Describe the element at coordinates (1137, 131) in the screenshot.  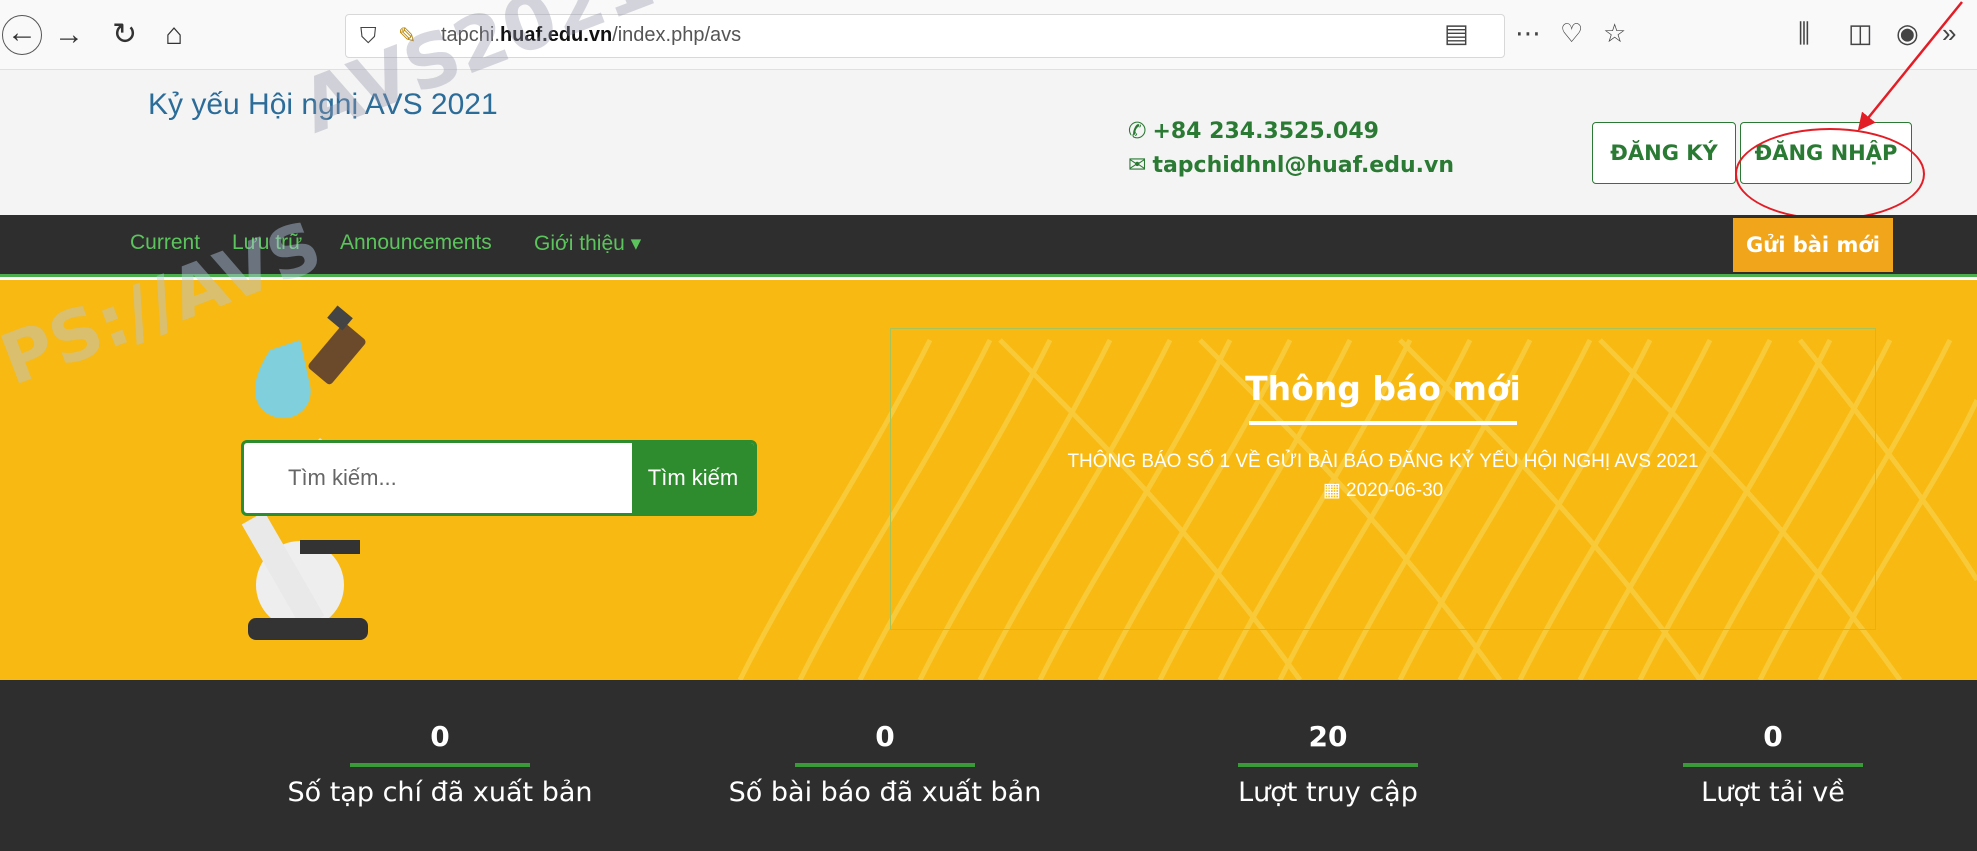
I see `phone-icon: ✆` at that location.